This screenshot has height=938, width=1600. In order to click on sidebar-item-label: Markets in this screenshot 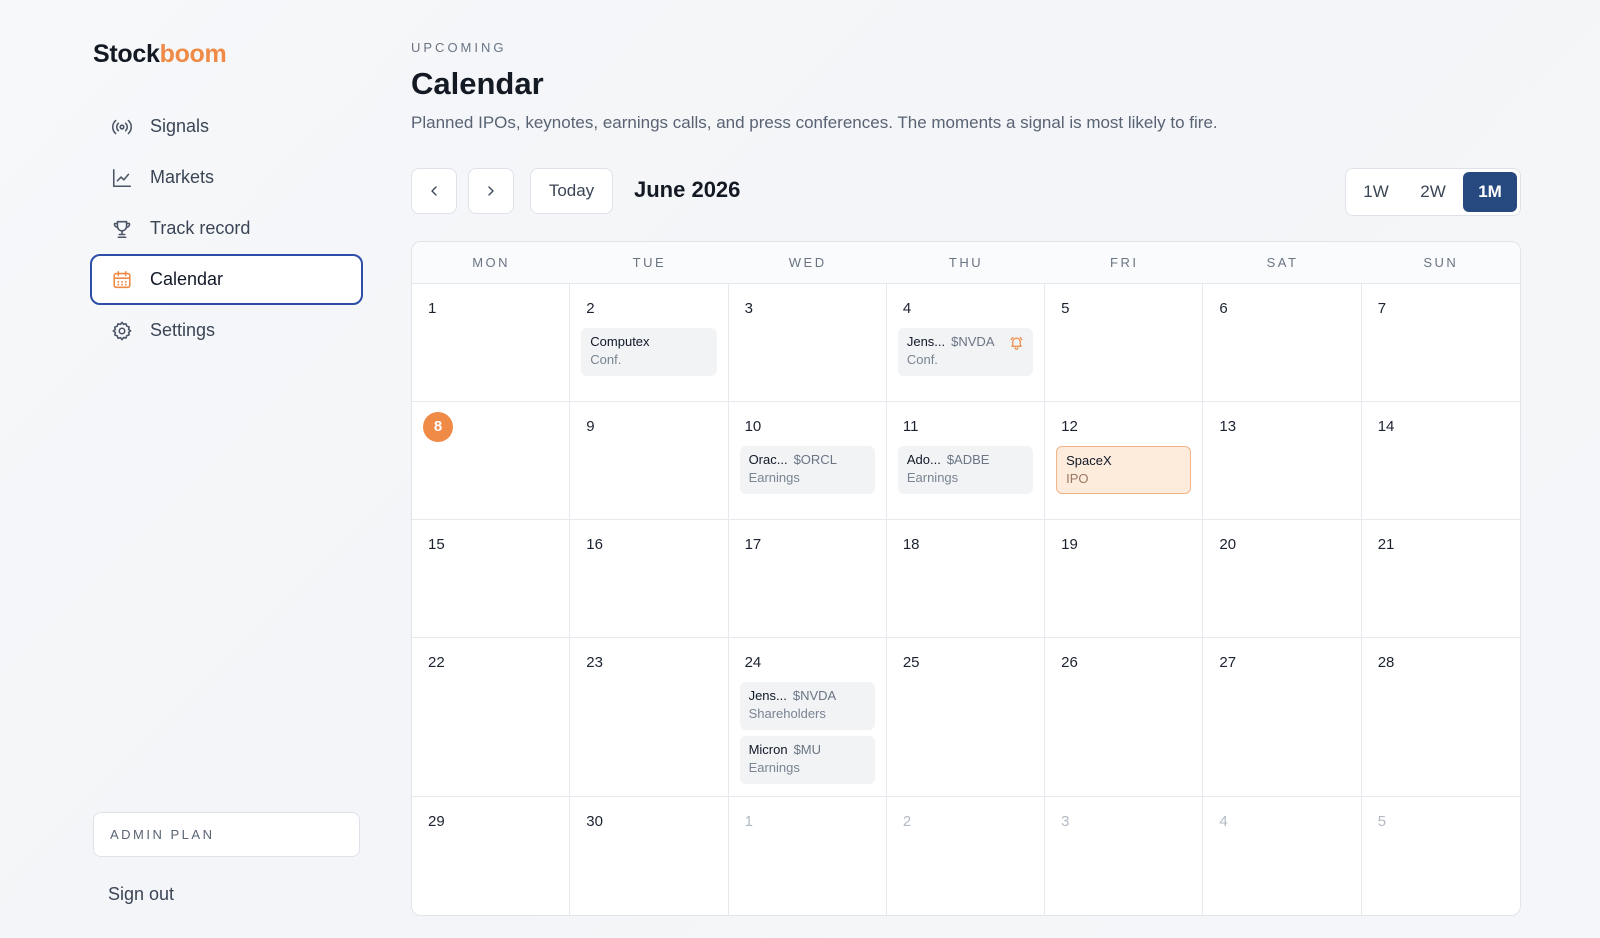, I will do `click(182, 177)`.